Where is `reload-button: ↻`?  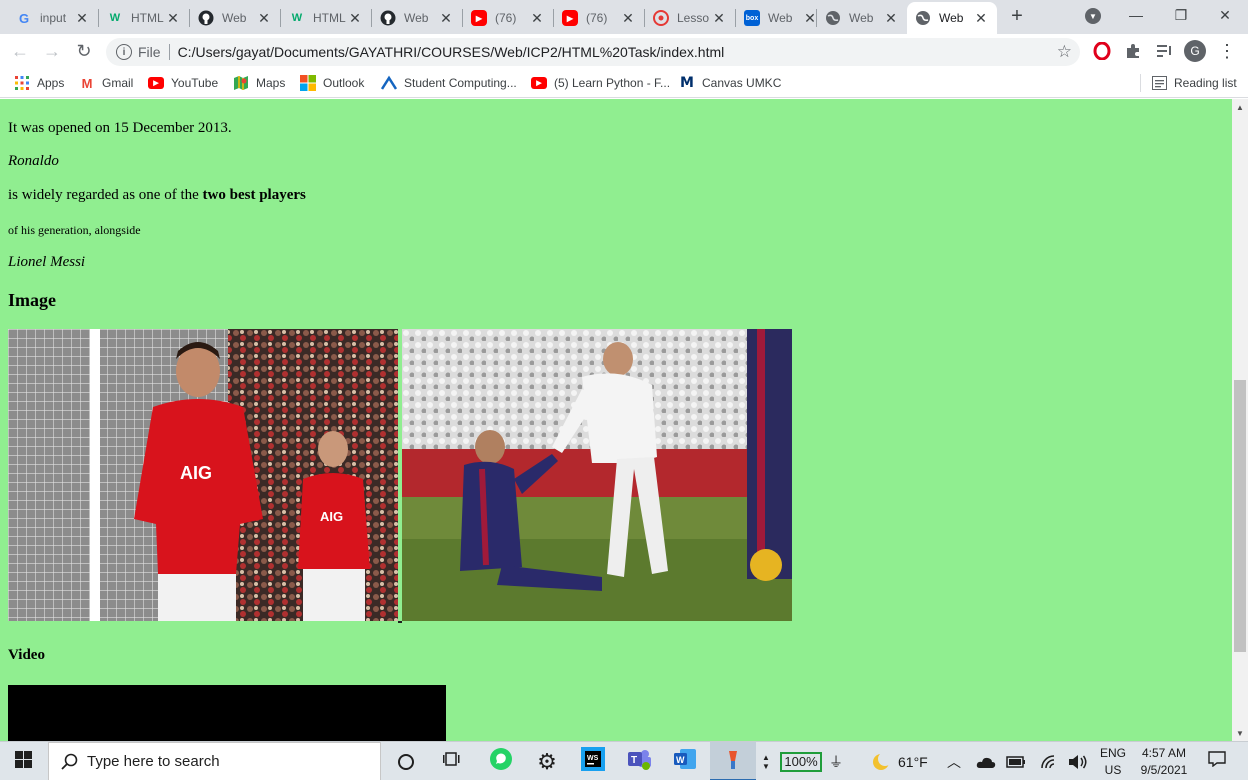 reload-button: ↻ is located at coordinates (84, 51).